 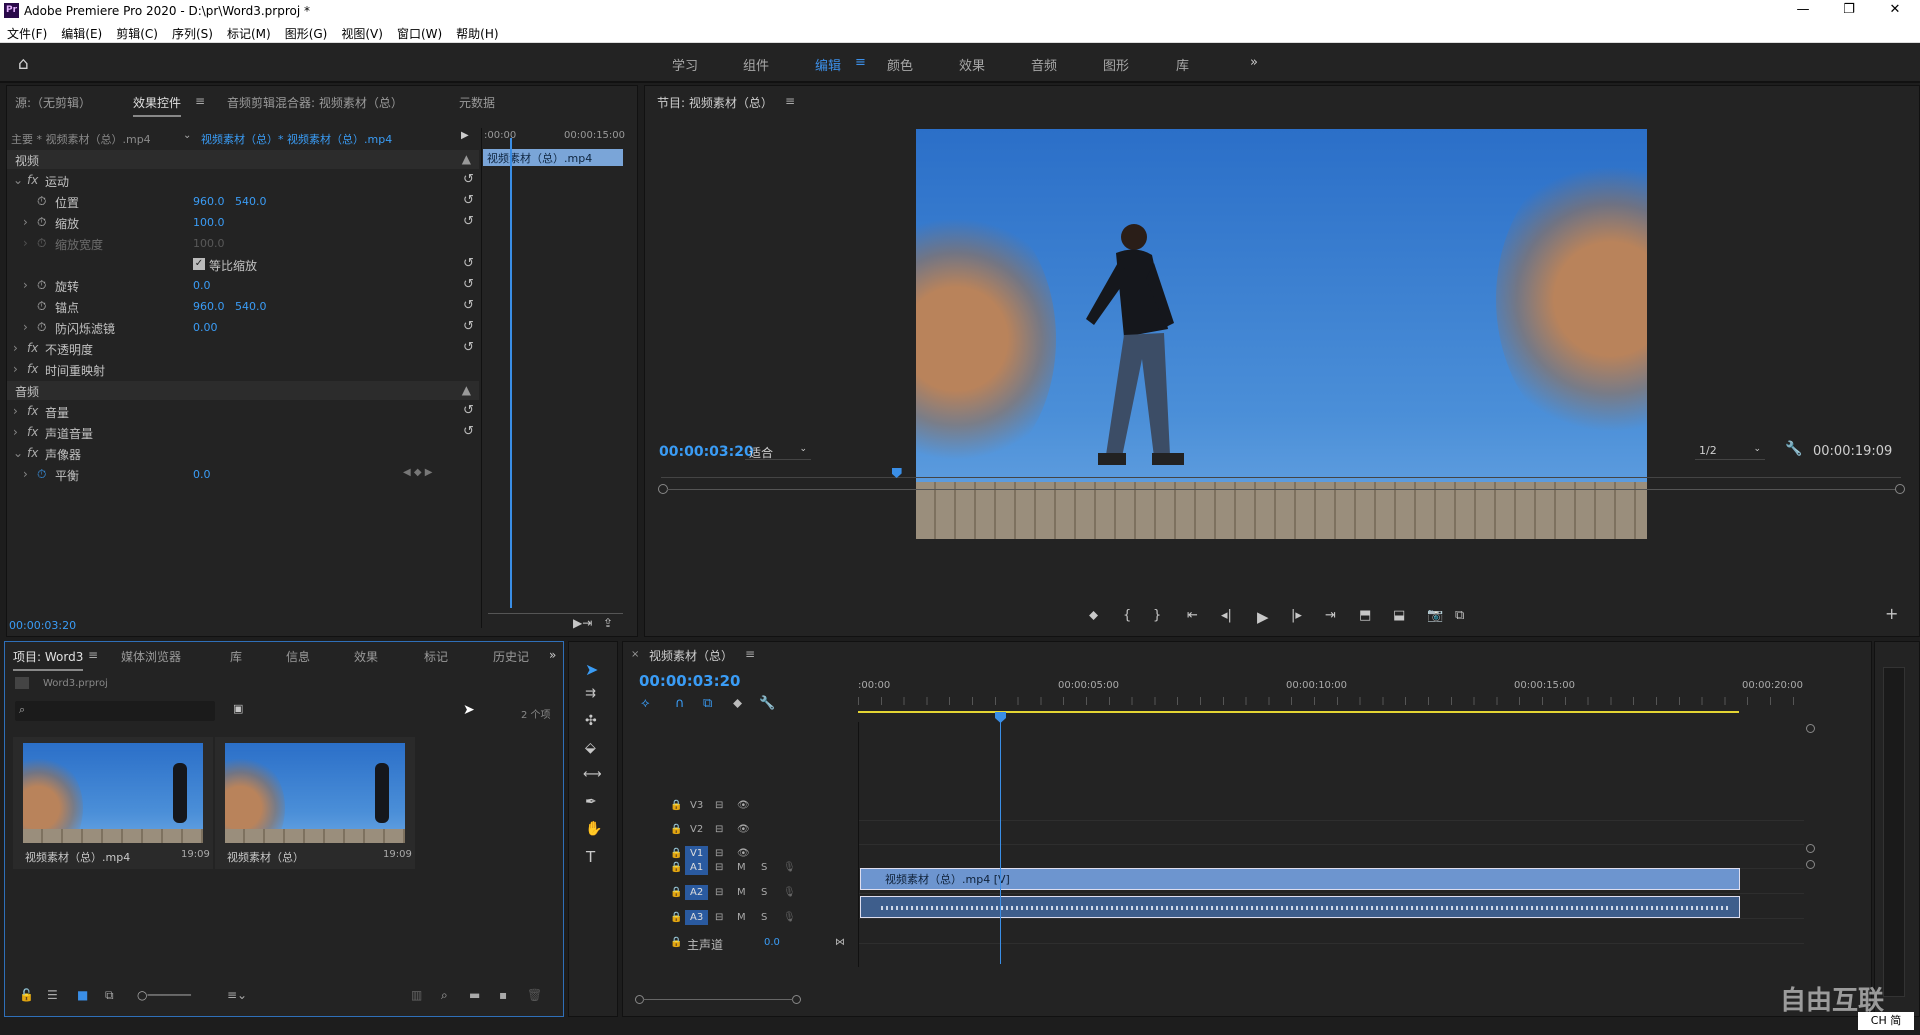 I want to click on anchor-row: ⏱ 锚点 960.0 540.0 ↺, so click(x=242, y=306).